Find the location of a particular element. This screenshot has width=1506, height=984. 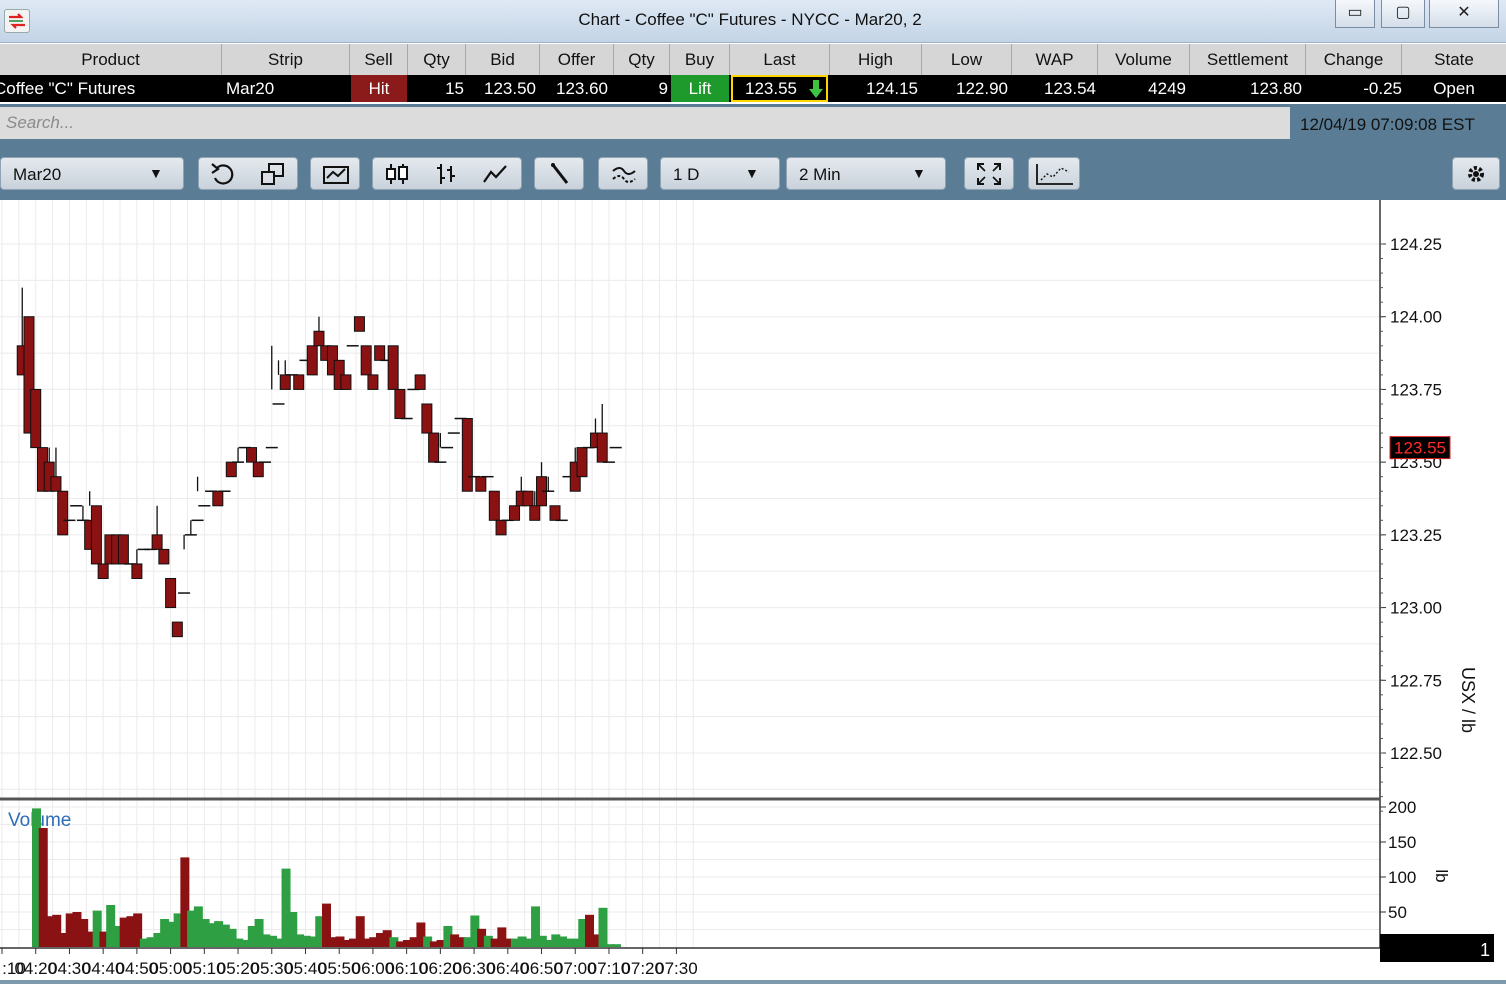

column-strip: Strip is located at coordinates (286, 59).